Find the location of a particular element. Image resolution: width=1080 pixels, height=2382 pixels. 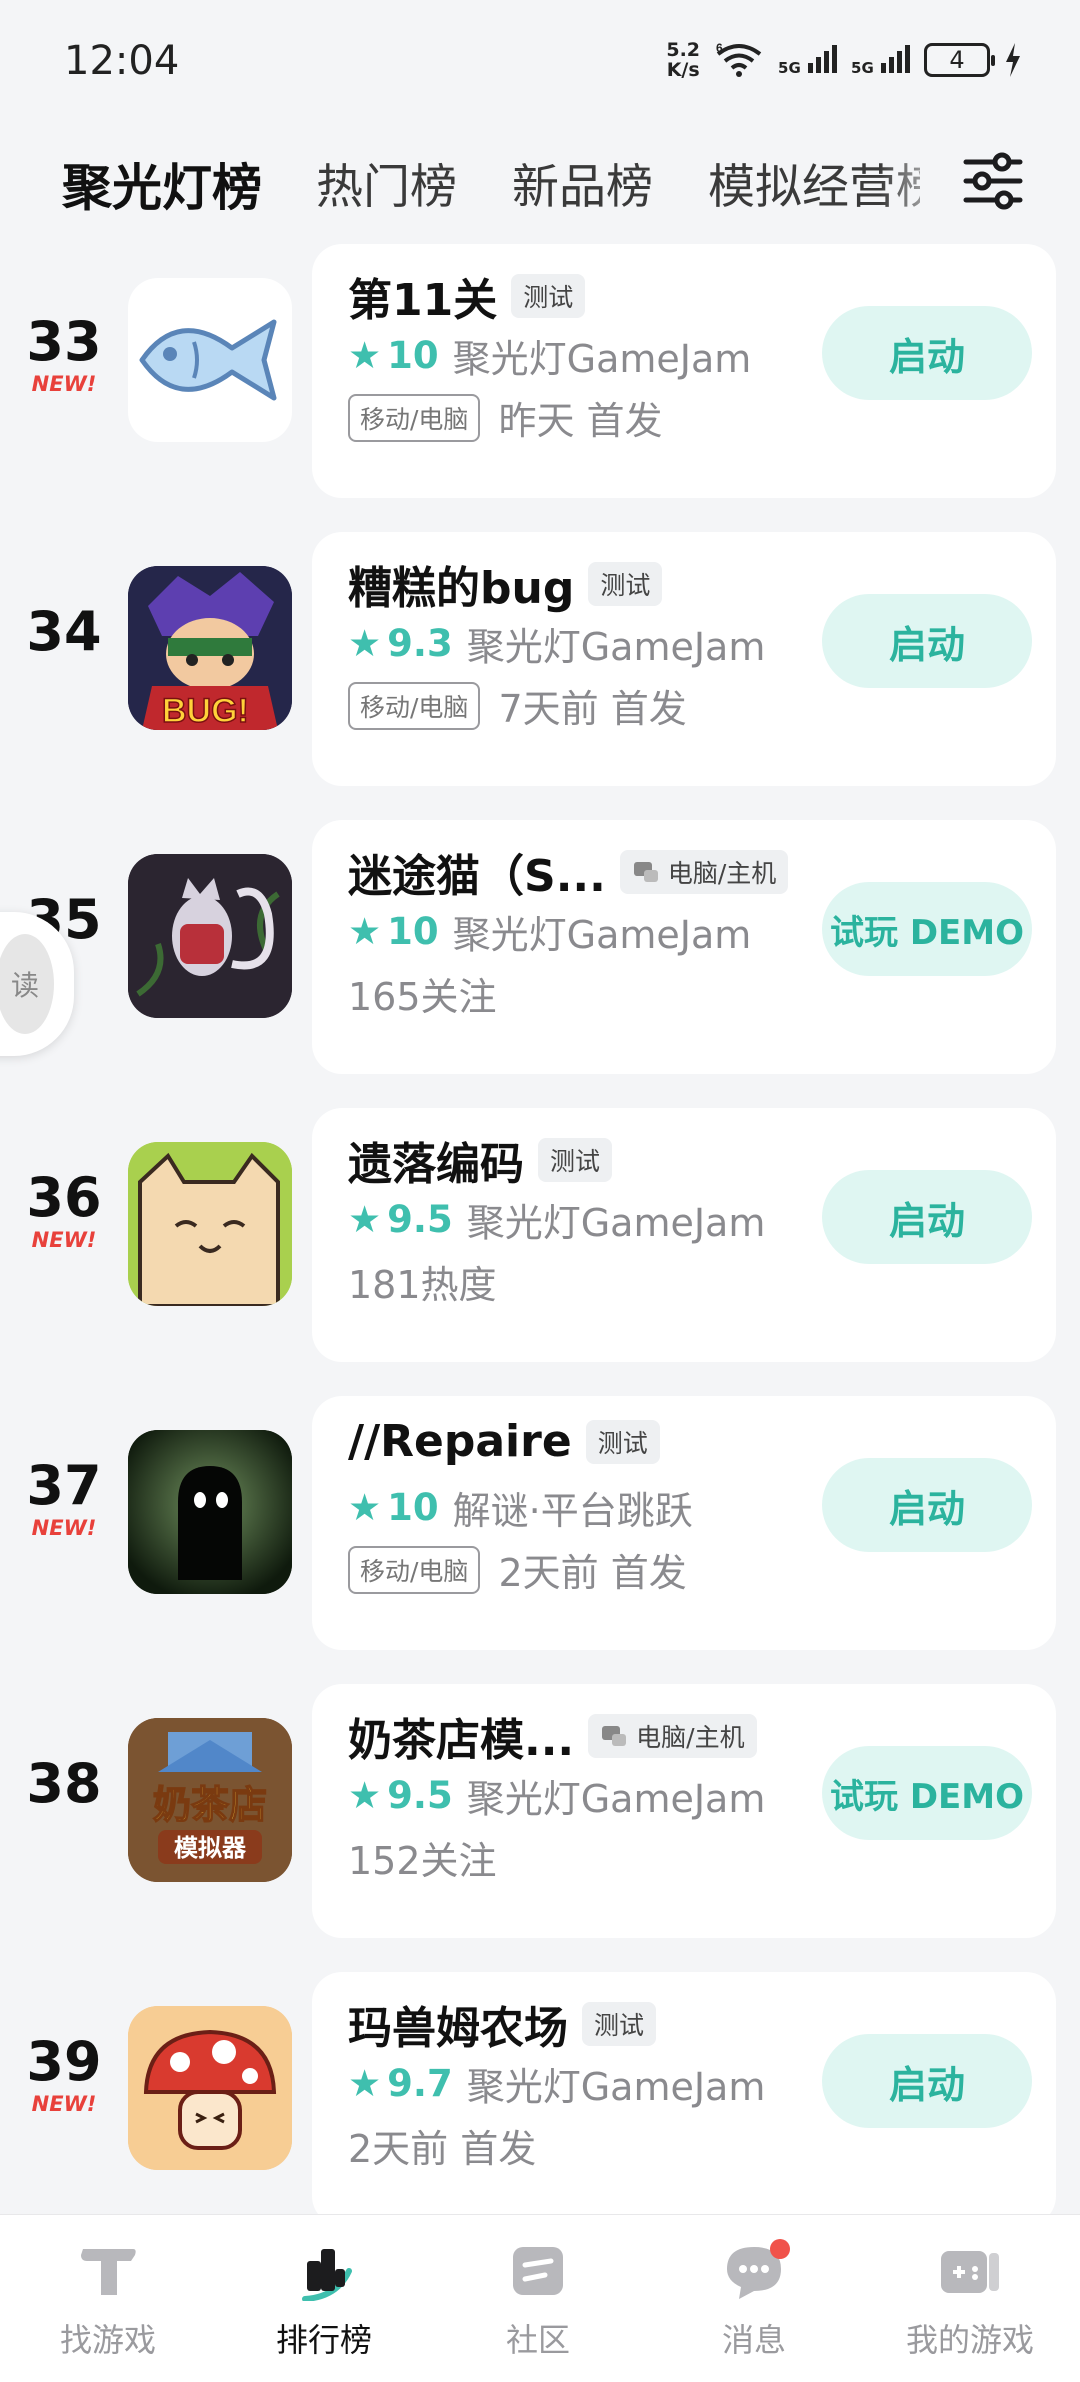

game-card: 第11关 测试 ★ 10 聚光灯GameJam 移动/电脑 昨天 首发 启动 is located at coordinates (684, 371).